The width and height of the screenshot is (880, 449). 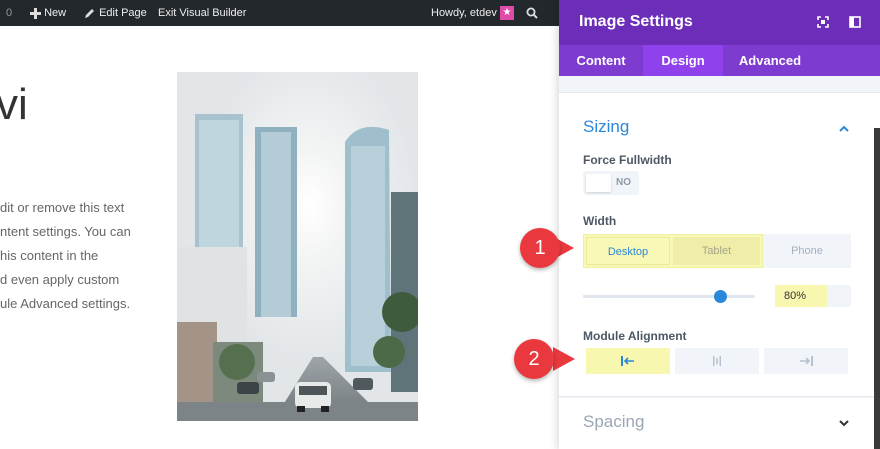 I want to click on width-label: Width, so click(x=600, y=221).